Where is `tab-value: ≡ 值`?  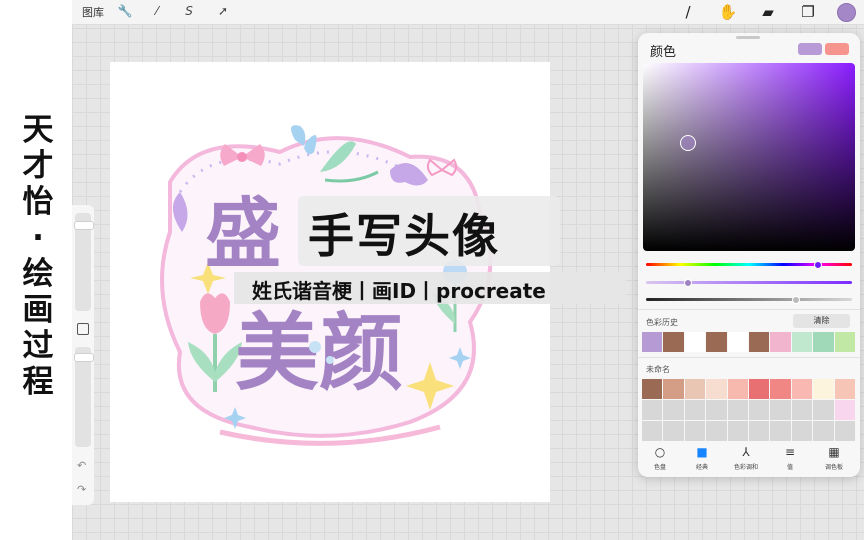
tab-value: ≡ 值 is located at coordinates (790, 458).